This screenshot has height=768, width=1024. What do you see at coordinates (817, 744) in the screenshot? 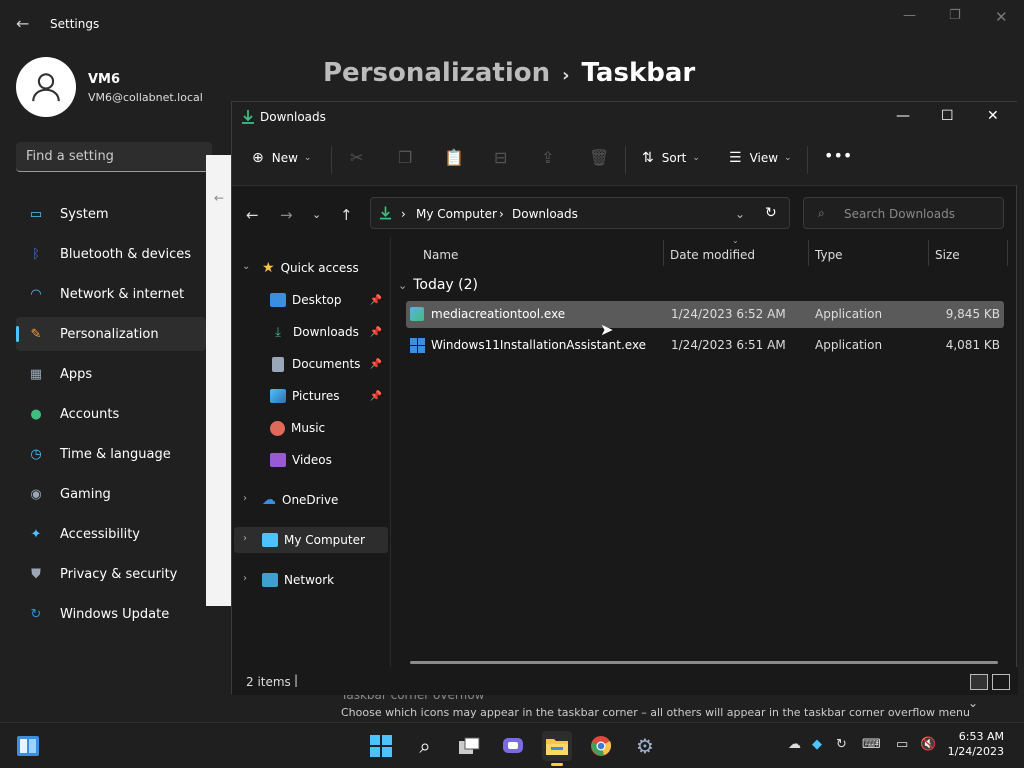
I see `security-icon: ◆` at bounding box center [817, 744].